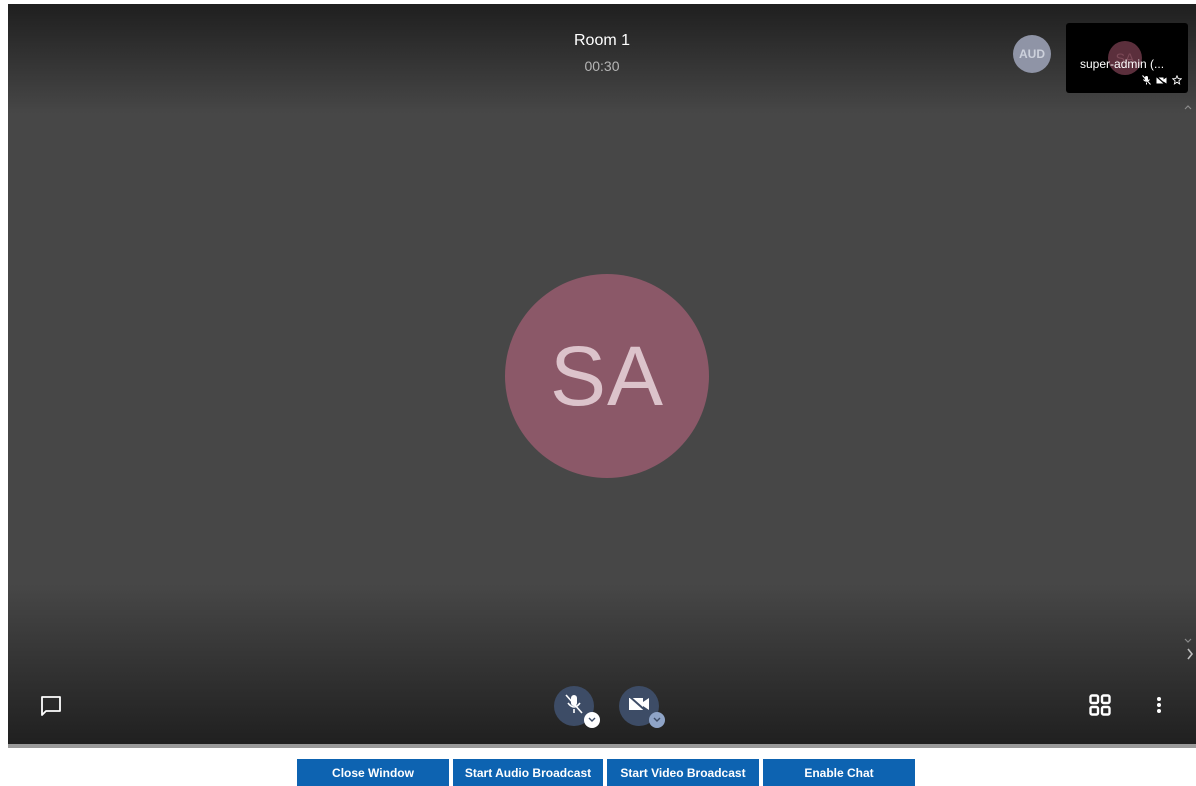 This screenshot has height=786, width=1196. Describe the element at coordinates (528, 772) in the screenshot. I see `start-audio-broadcast-button: Start Audio Broadcast` at that location.